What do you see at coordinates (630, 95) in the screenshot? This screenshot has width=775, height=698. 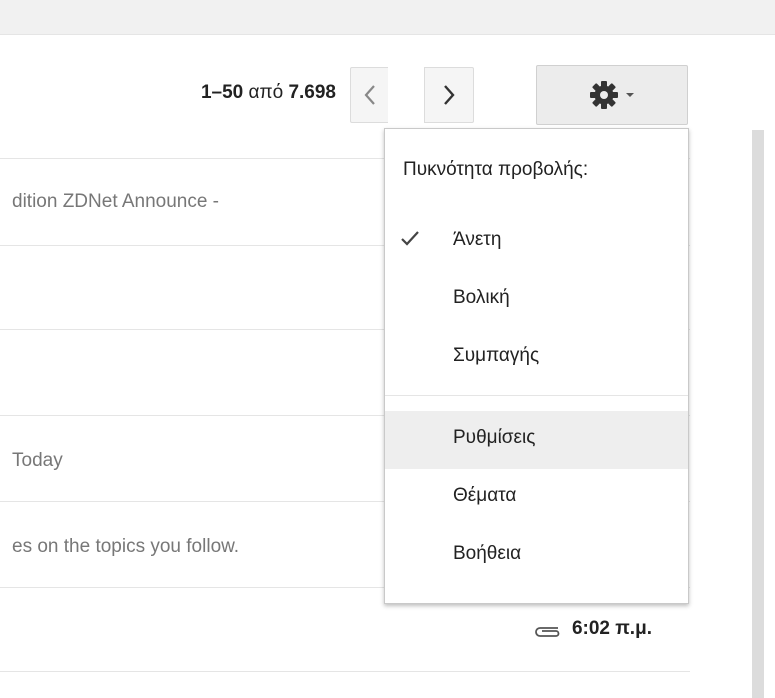 I see `caret-down-icon` at bounding box center [630, 95].